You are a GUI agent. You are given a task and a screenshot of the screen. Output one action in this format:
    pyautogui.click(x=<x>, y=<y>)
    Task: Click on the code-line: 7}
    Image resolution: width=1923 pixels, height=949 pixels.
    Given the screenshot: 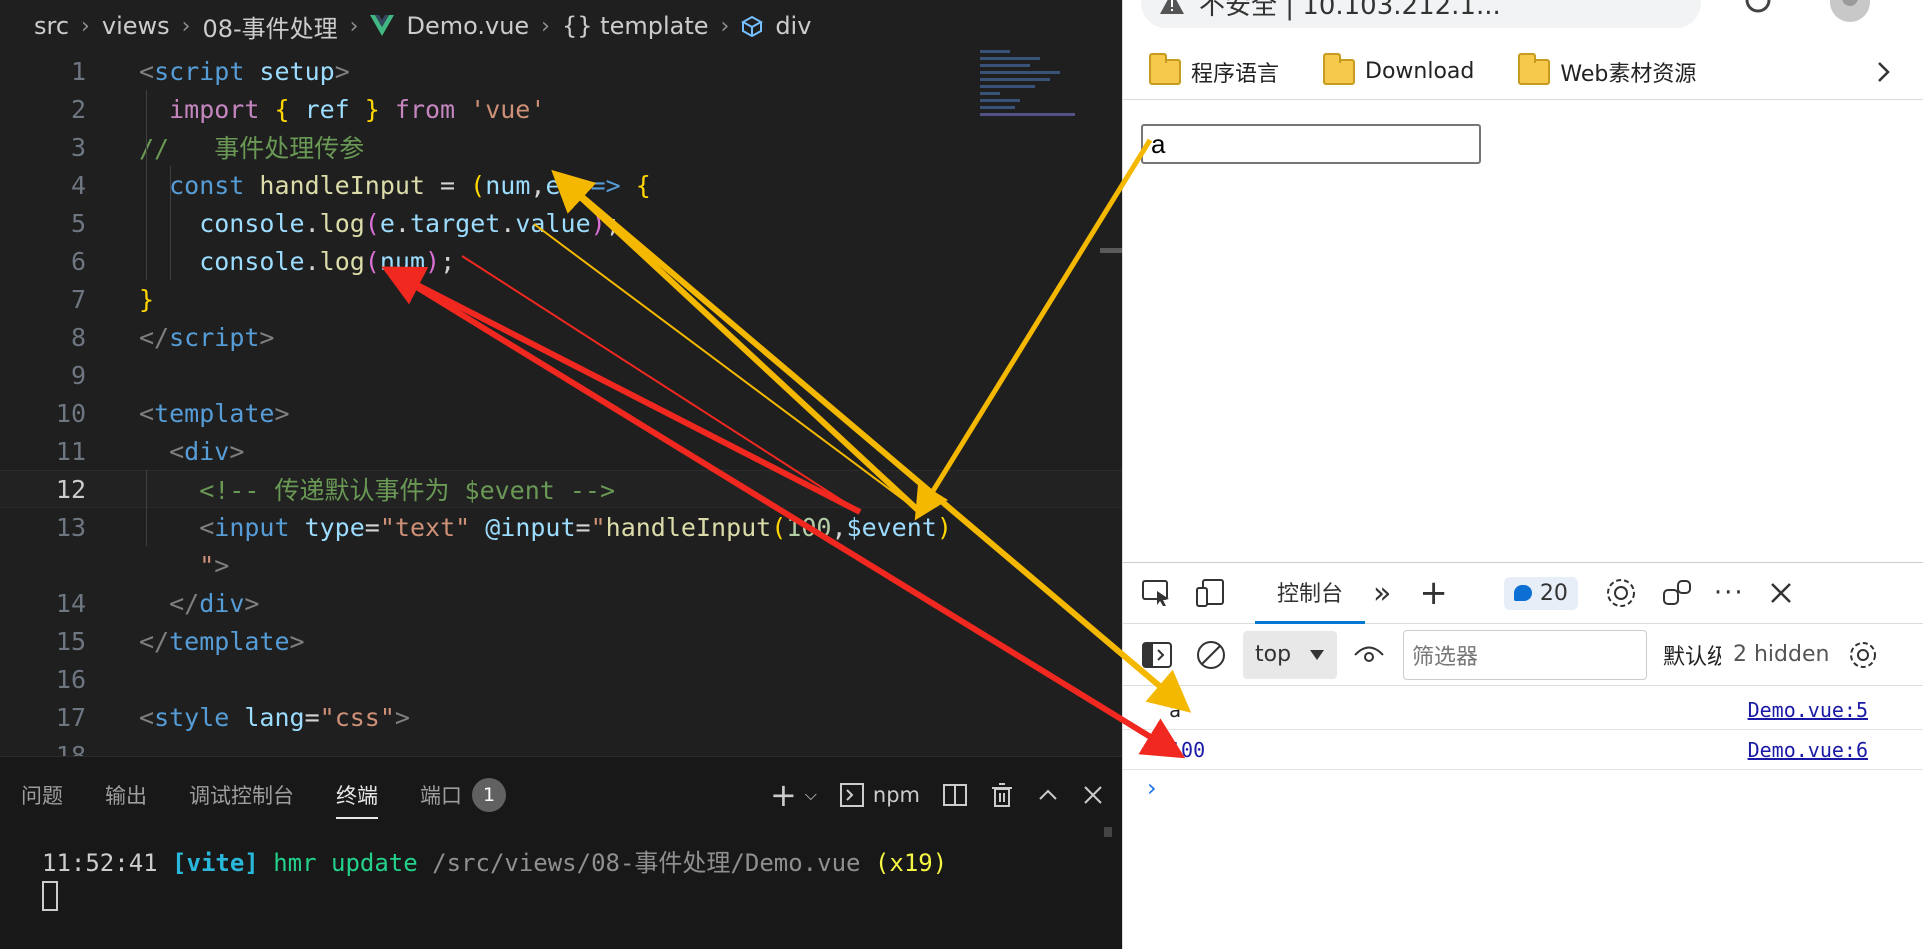 What is the action you would take?
    pyautogui.click(x=561, y=299)
    